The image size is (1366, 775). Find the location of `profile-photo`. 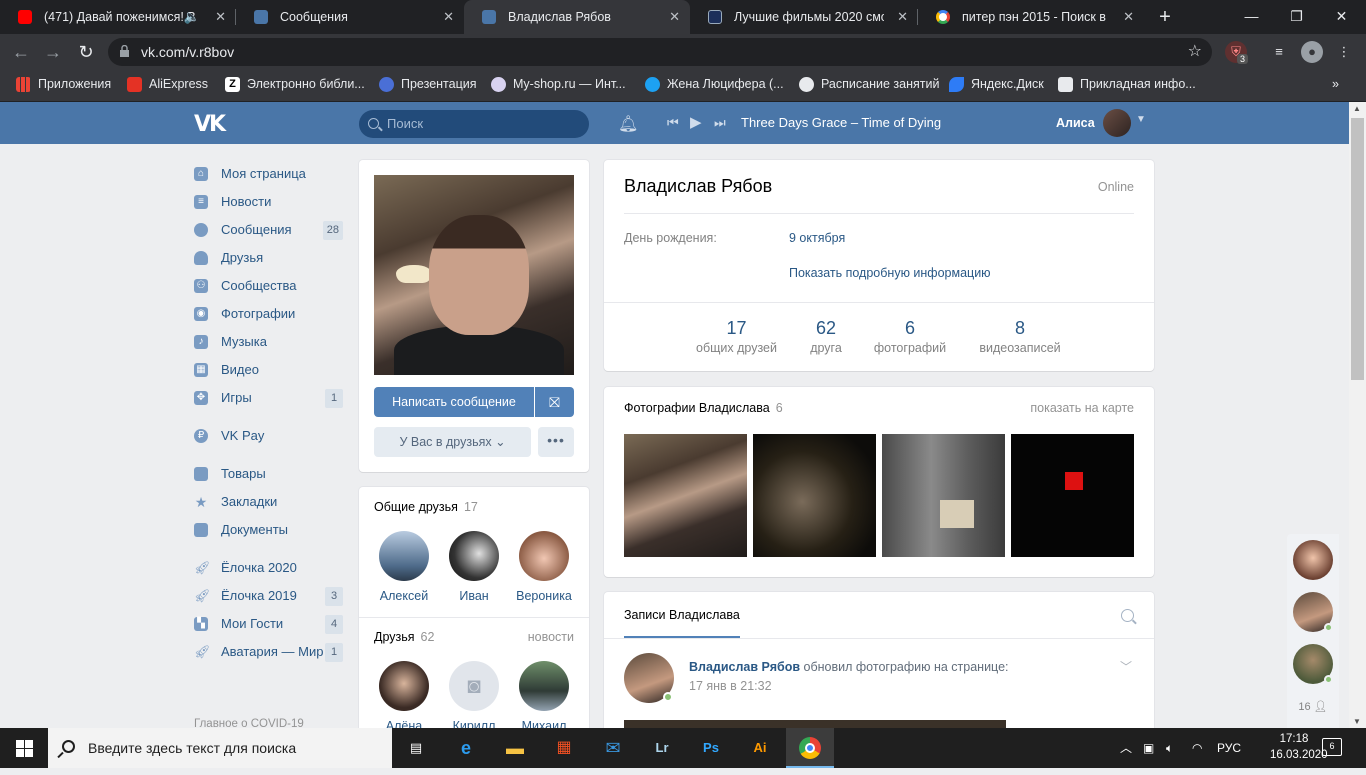

profile-photo is located at coordinates (474, 275).